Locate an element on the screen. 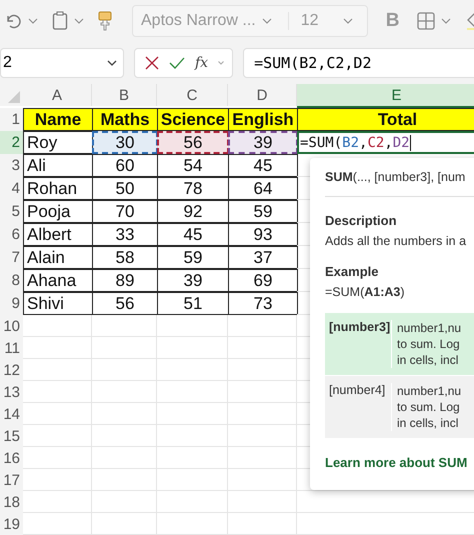  row-header: 3 is located at coordinates (11, 165).